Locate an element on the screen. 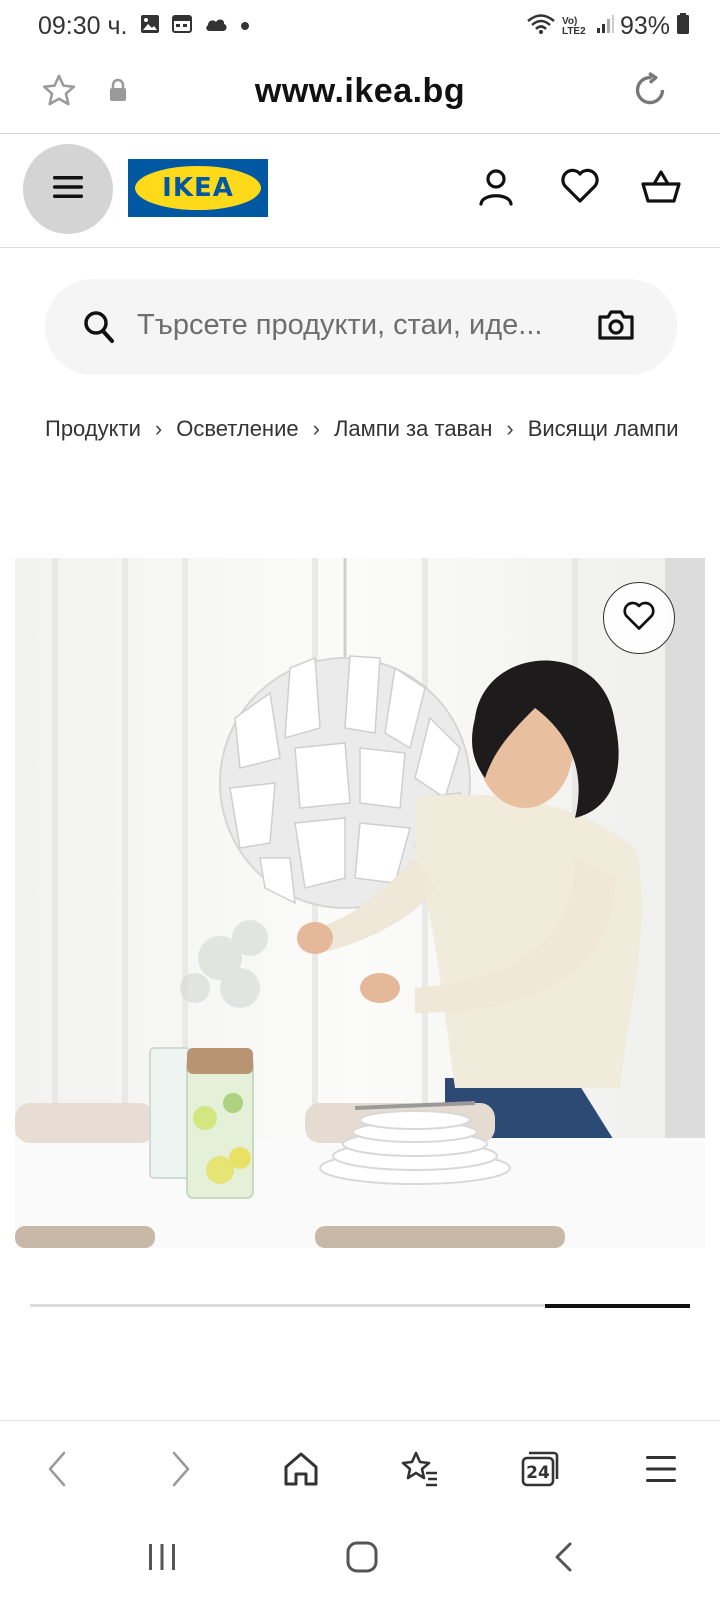 This screenshot has width=720, height=1600. menu-button is located at coordinates (68, 189).